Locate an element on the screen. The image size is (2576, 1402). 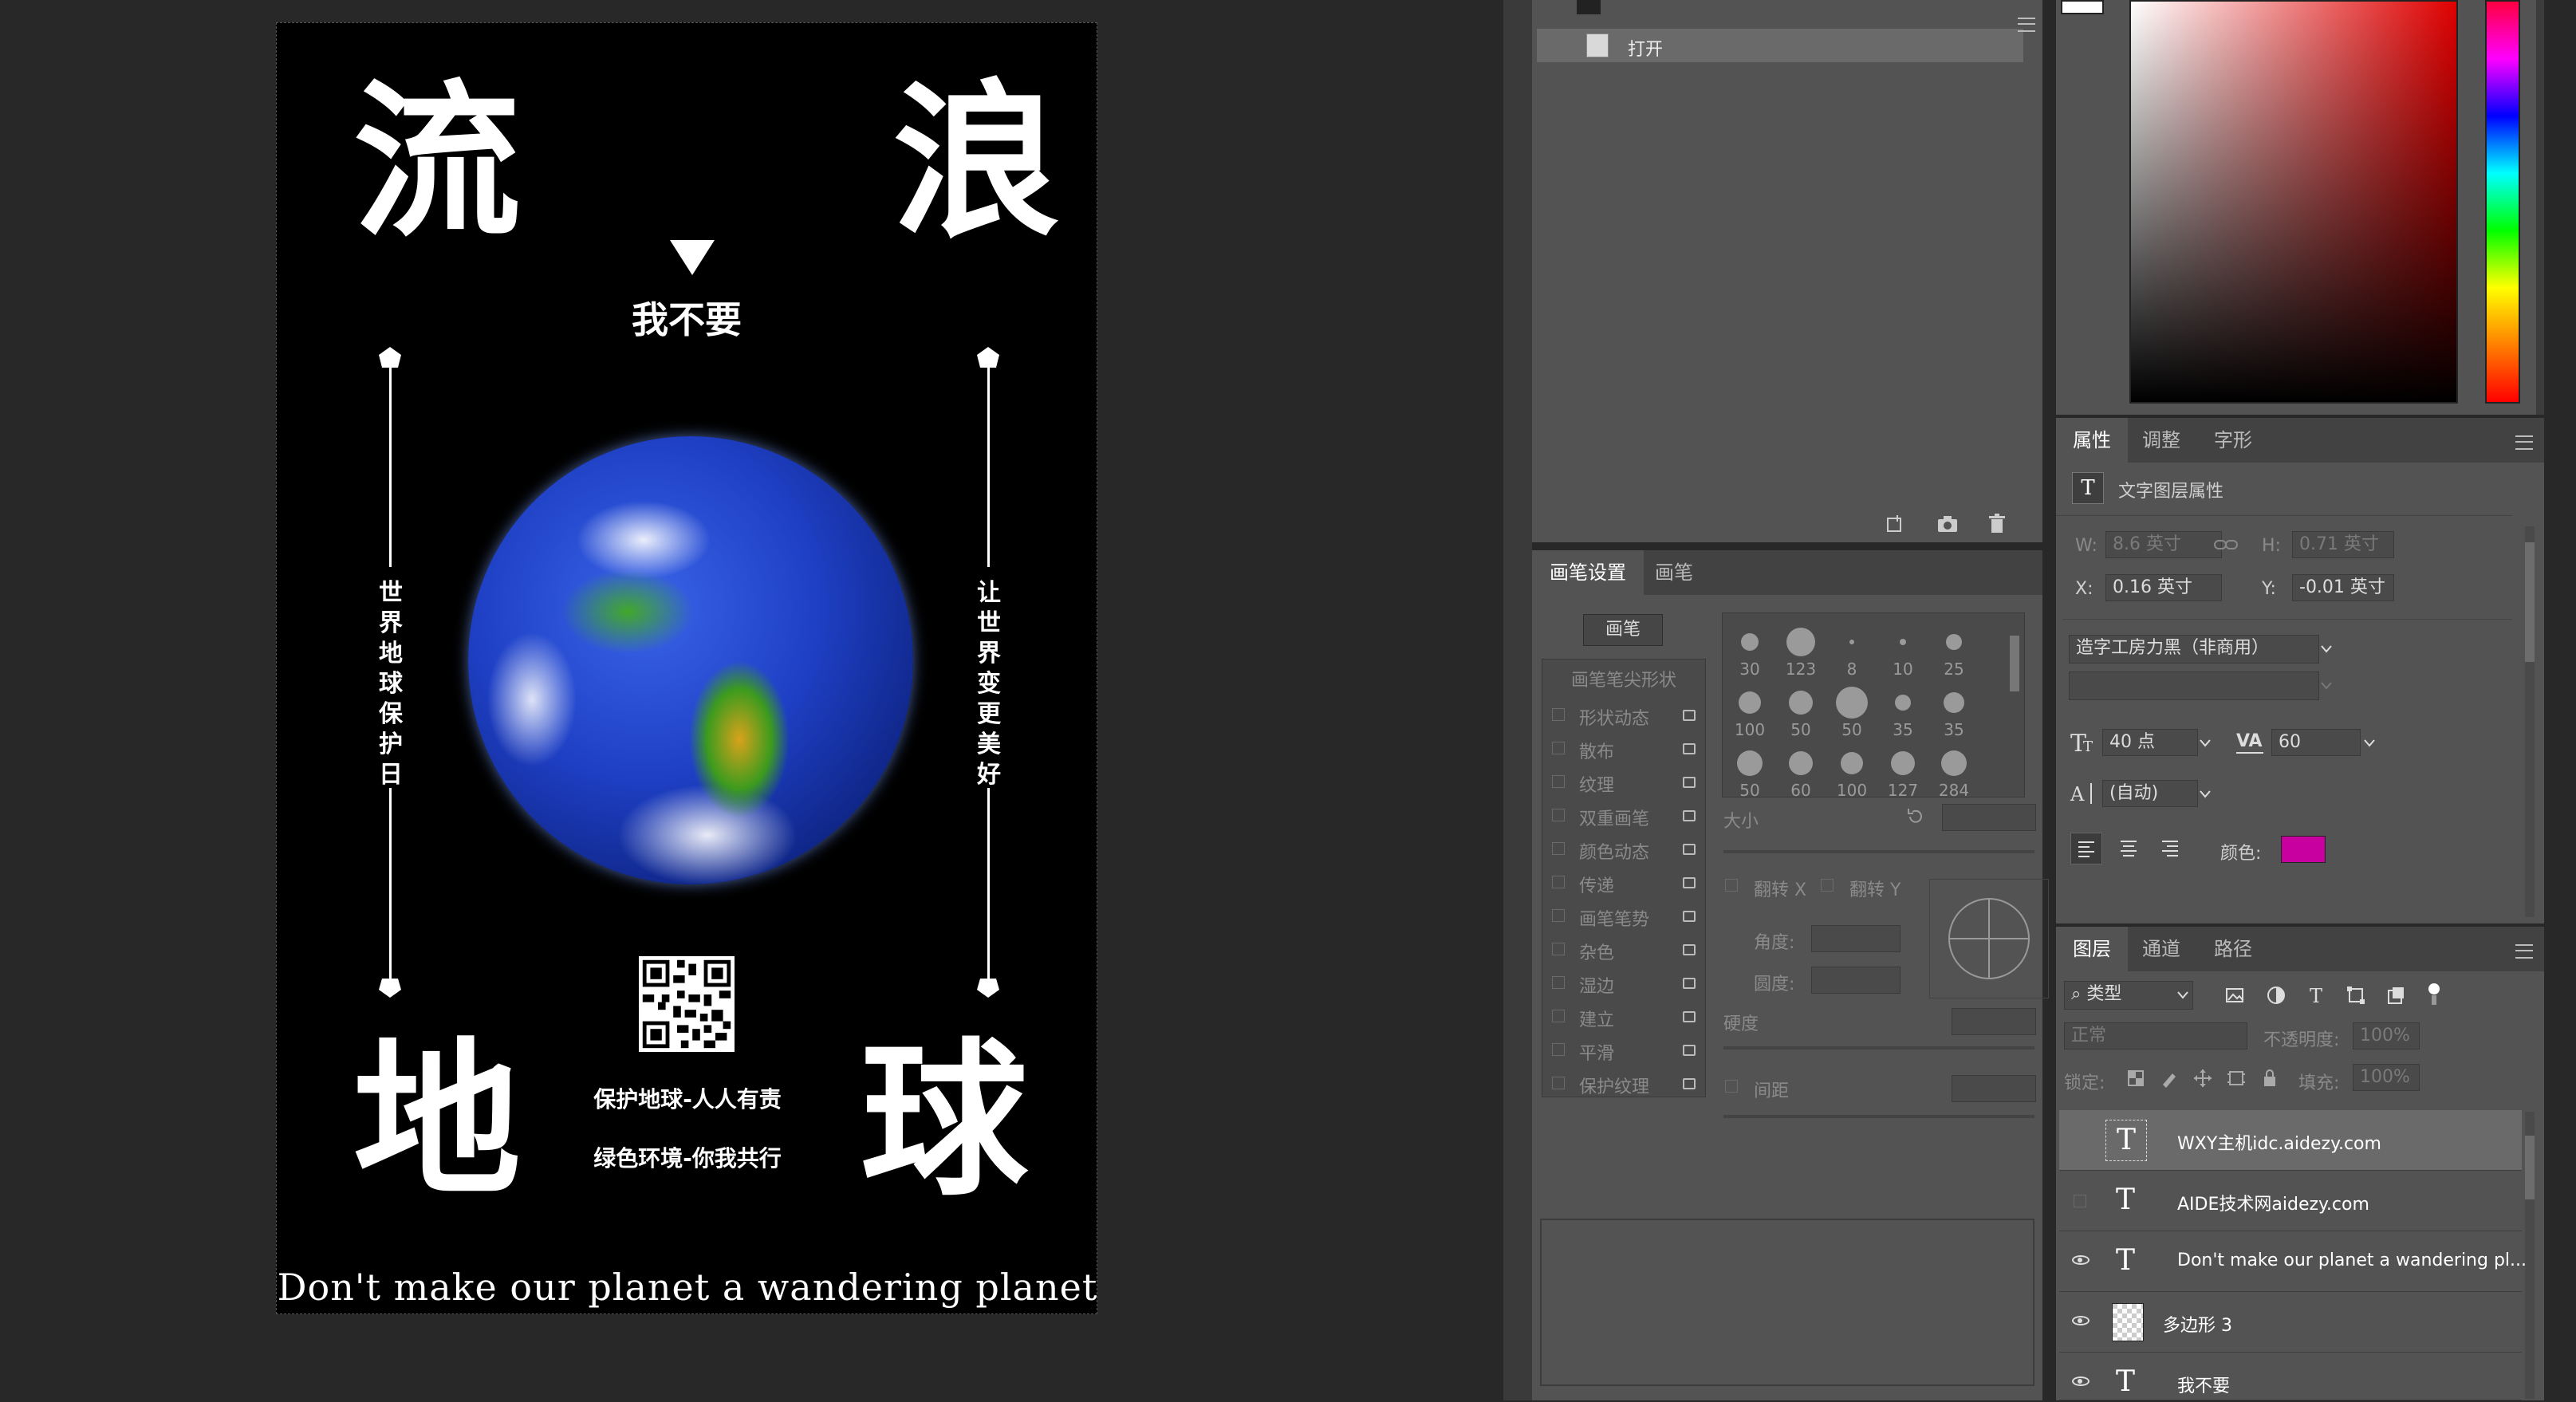
brush-option-row: 纹理 is located at coordinates (1623, 781).